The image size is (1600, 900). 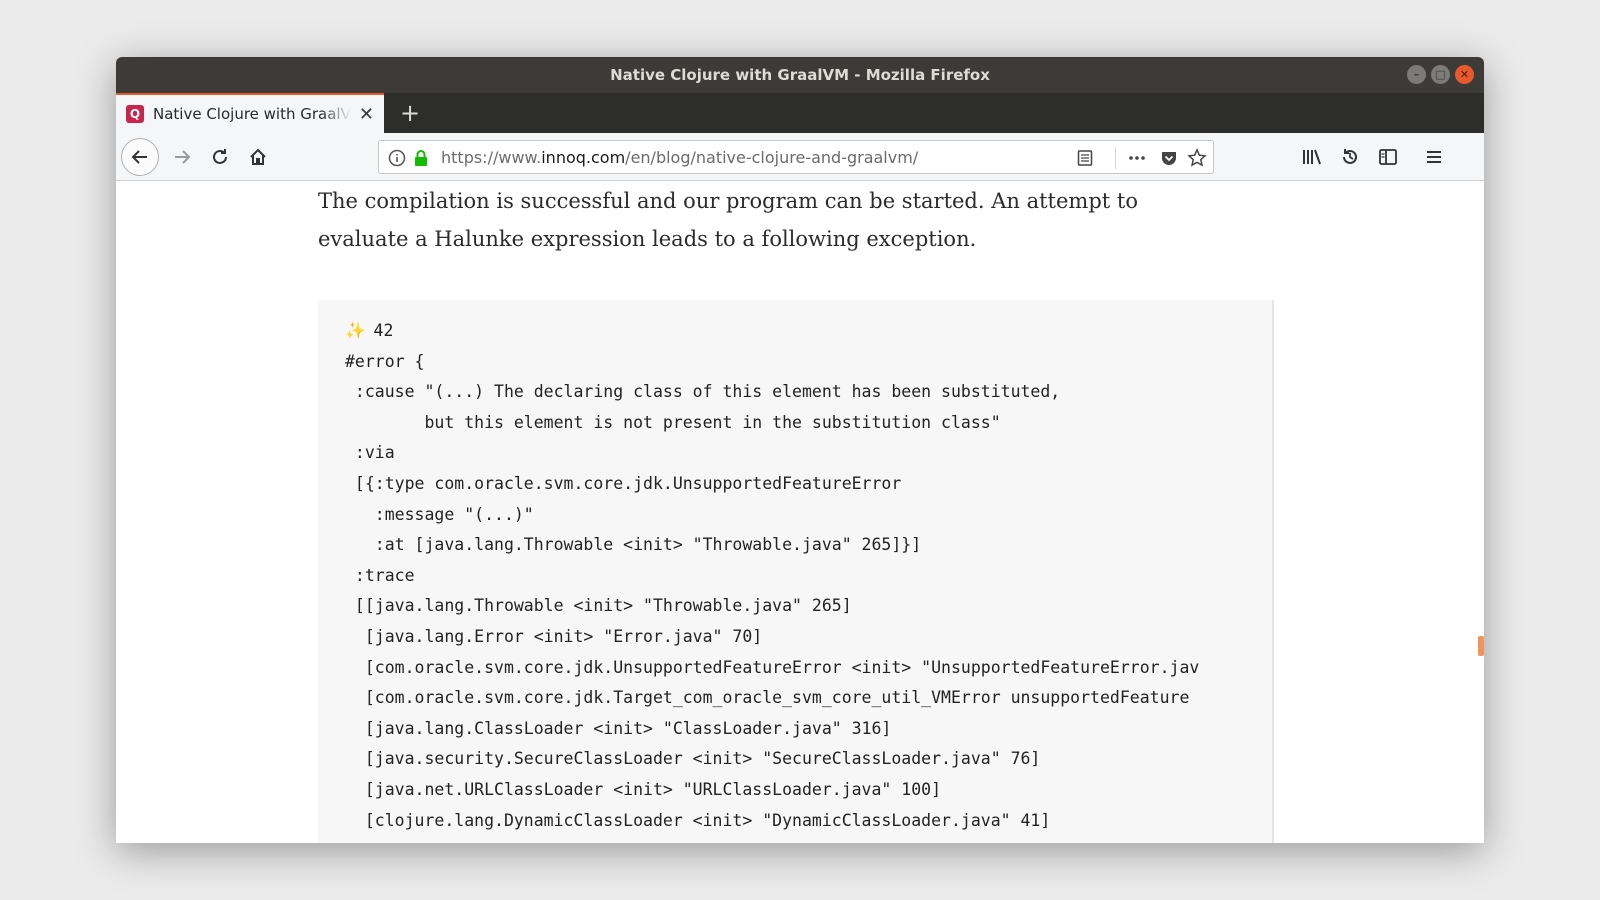 What do you see at coordinates (397, 158) in the screenshot?
I see `info-icon` at bounding box center [397, 158].